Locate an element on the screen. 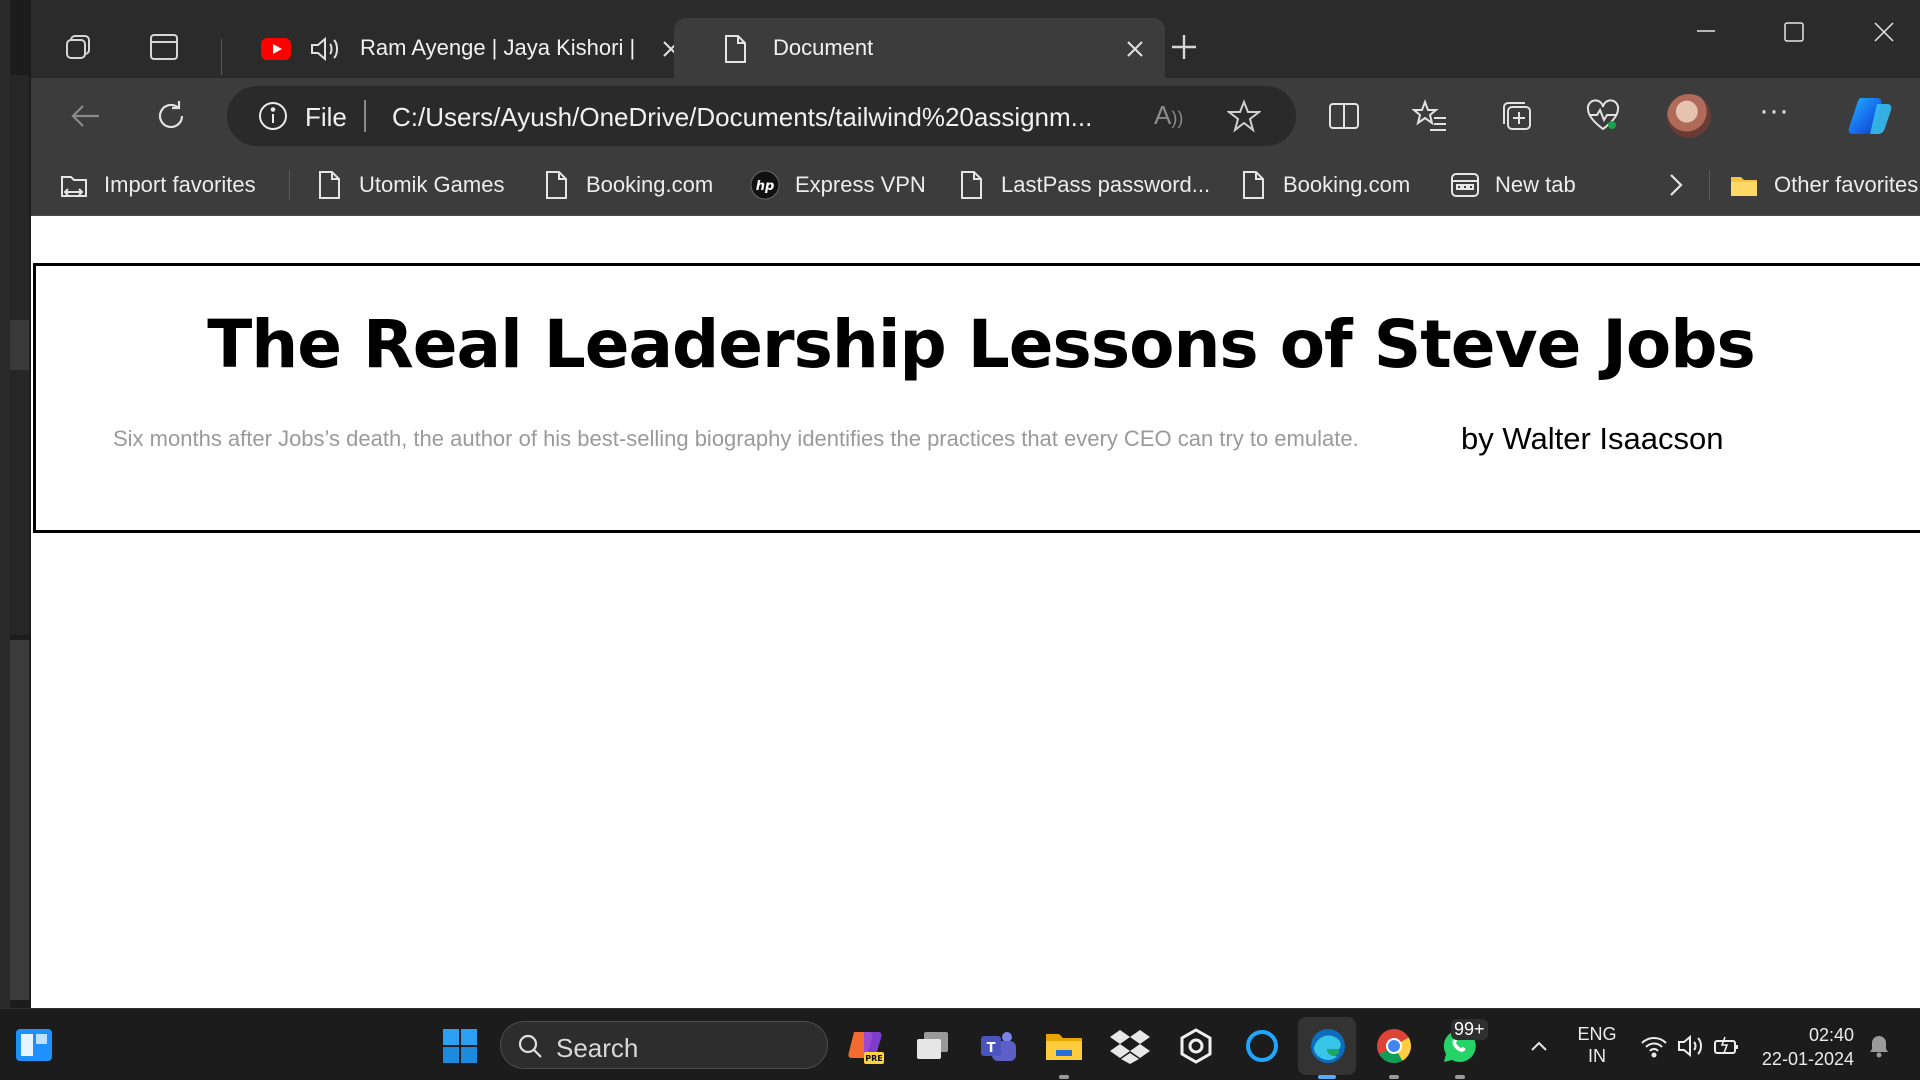  clock: 02:40 22-01-2024 is located at coordinates (1806, 1047).